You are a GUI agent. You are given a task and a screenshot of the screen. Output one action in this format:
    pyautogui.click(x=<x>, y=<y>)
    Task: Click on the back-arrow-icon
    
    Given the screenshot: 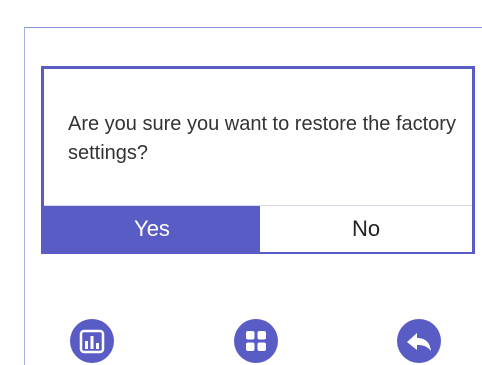 What is the action you would take?
    pyautogui.click(x=419, y=341)
    